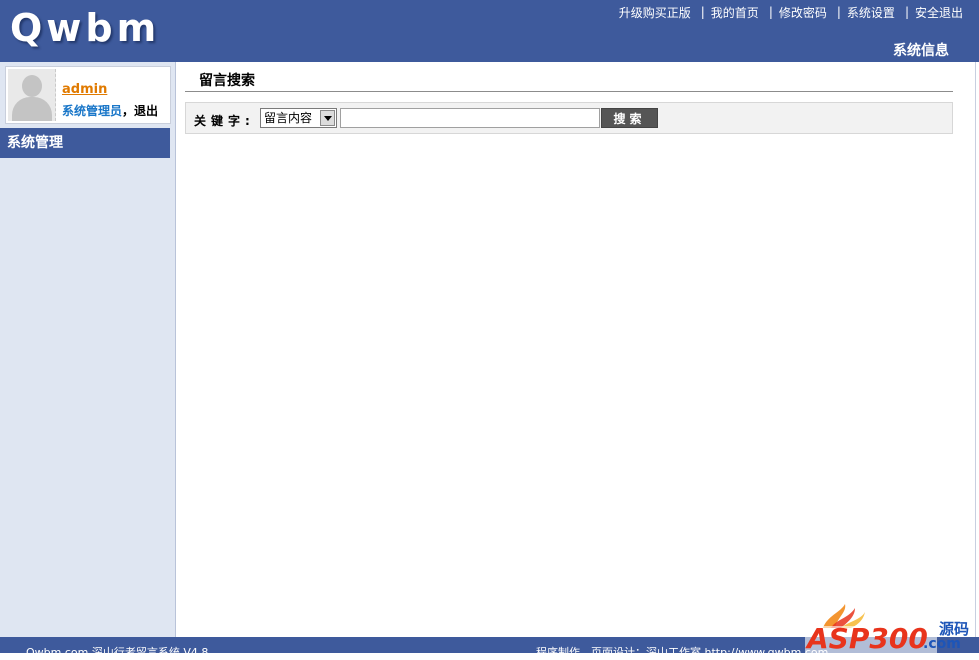 The image size is (979, 660). I want to click on page-title: 留言搜索, so click(227, 81).